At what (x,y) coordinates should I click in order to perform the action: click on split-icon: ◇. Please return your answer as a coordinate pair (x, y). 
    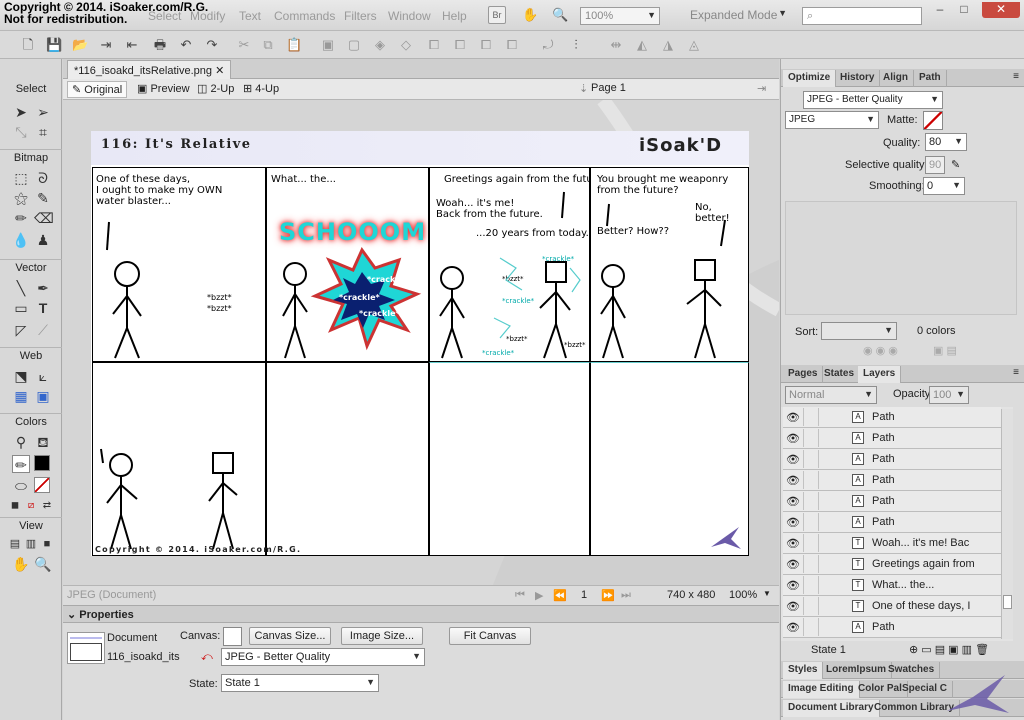
    Looking at the image, I should click on (406, 45).